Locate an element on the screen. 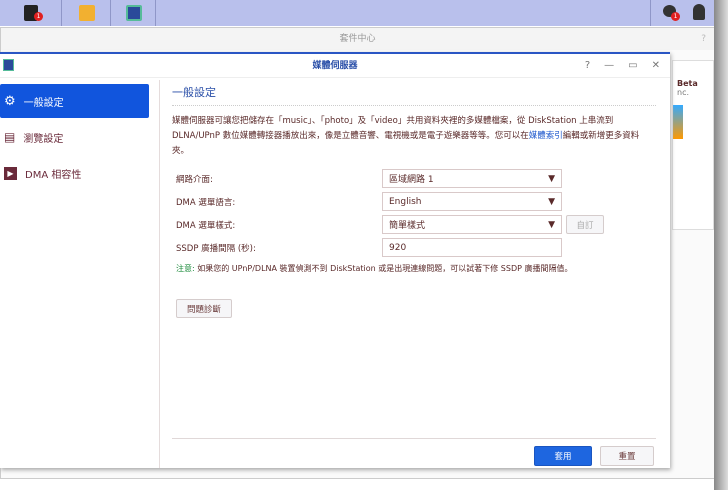  help-button: ? is located at coordinates (587, 66).